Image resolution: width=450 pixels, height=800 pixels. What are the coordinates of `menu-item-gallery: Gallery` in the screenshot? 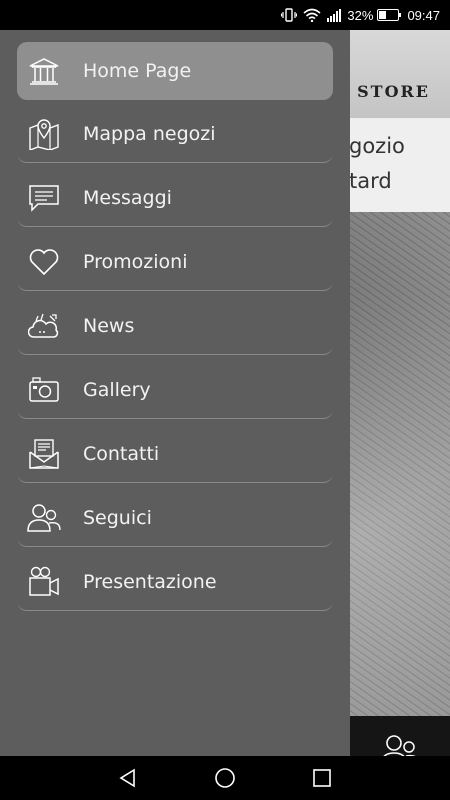 It's located at (175, 390).